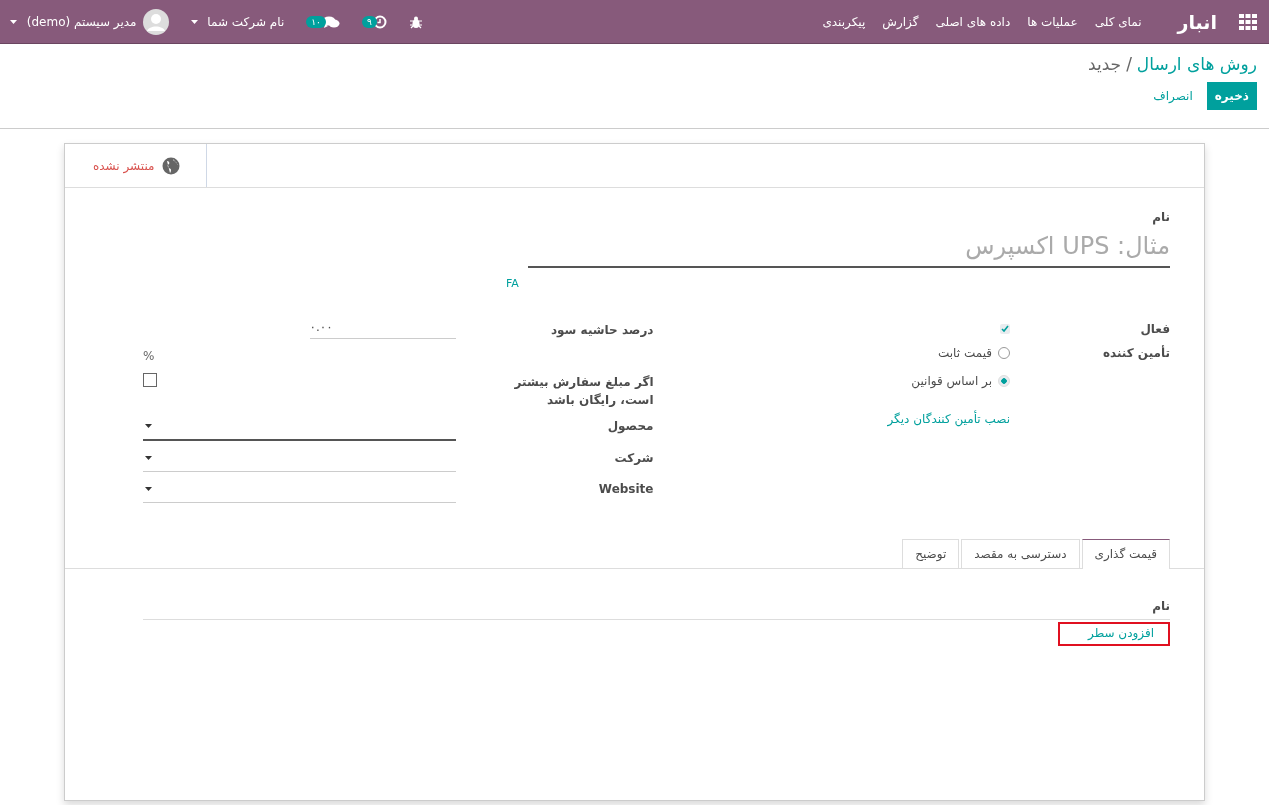 The image size is (1269, 805). I want to click on field-label: فعال, so click(1154, 329).